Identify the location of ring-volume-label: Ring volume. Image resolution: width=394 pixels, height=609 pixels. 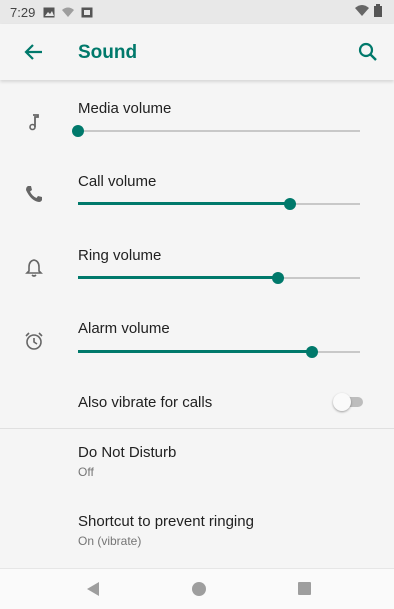
(120, 255).